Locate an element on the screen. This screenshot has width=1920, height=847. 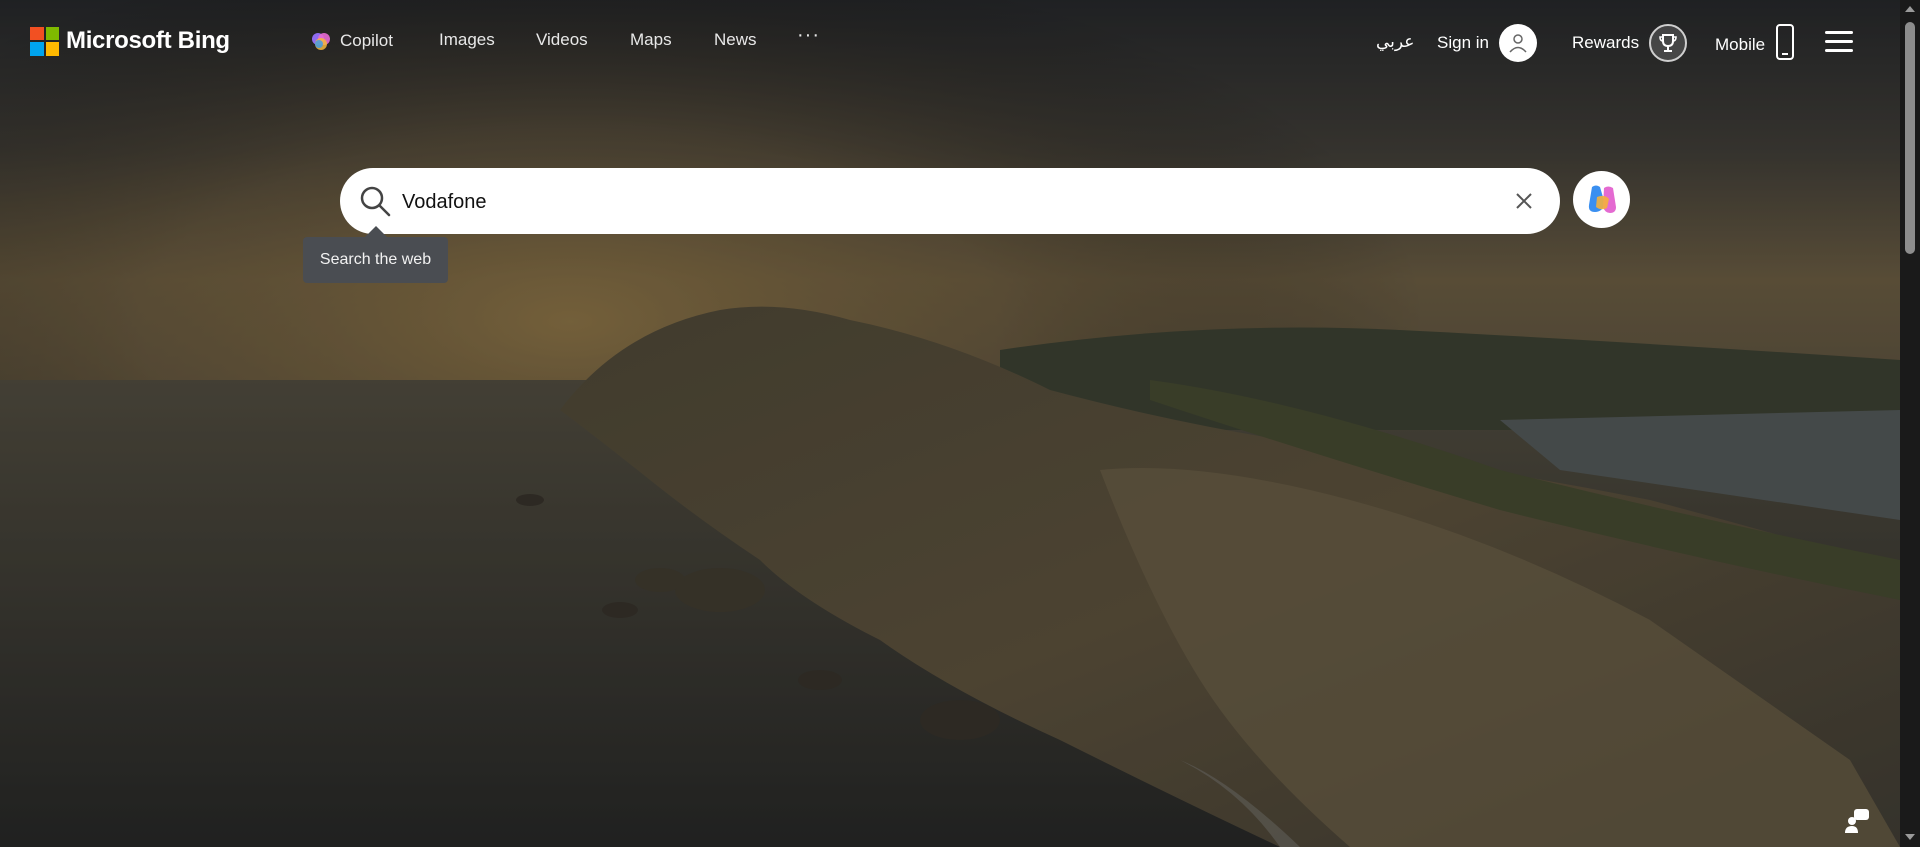
search-icon is located at coordinates (375, 201).